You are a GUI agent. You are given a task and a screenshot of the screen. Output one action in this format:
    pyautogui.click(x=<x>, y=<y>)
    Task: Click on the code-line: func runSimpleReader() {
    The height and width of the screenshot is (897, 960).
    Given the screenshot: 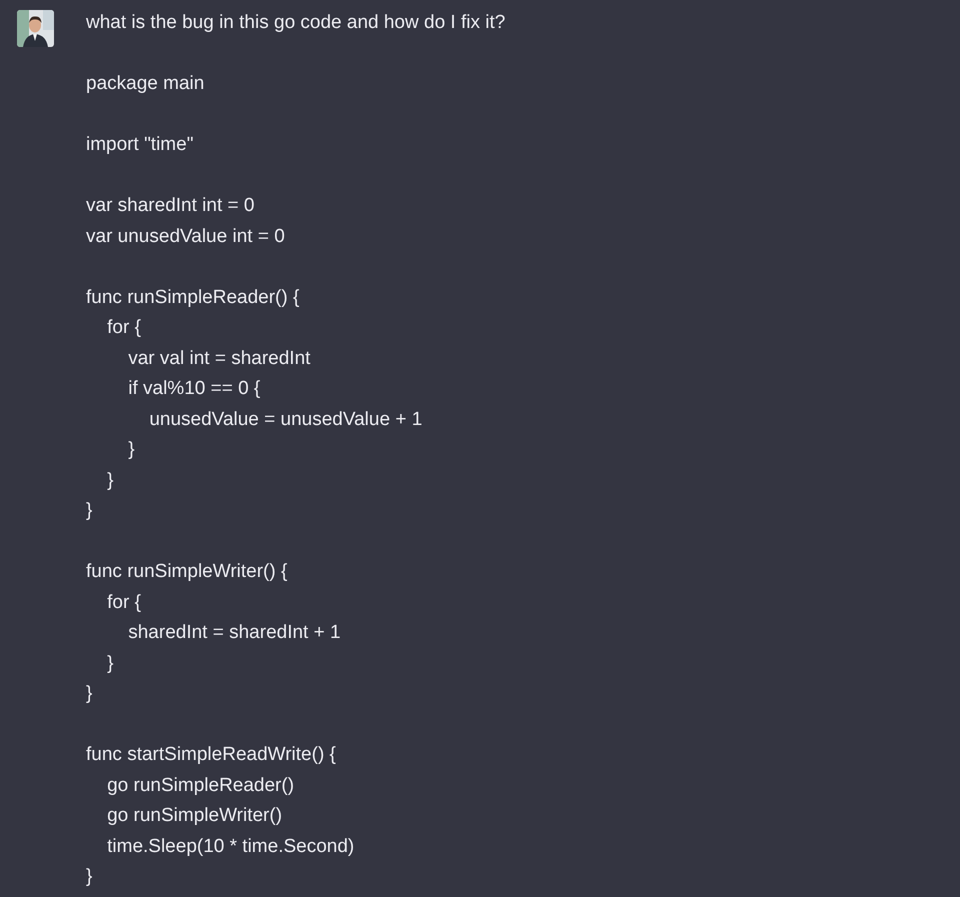 What is the action you would take?
    pyautogui.click(x=193, y=298)
    